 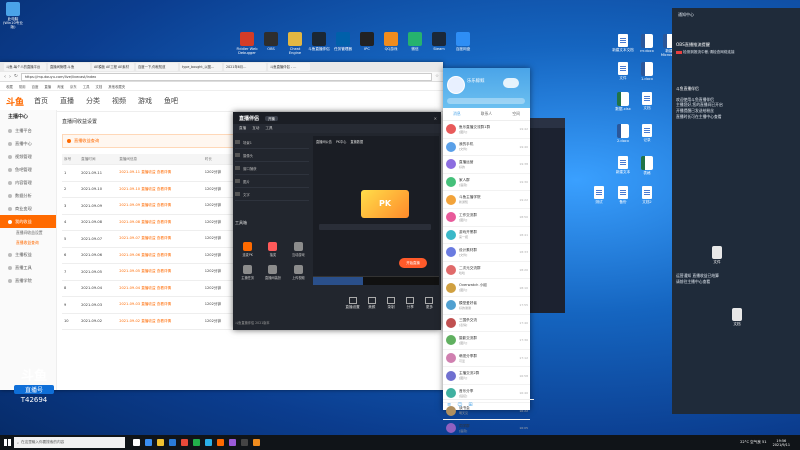 I want to click on star-icon: ☆, so click(x=437, y=76).